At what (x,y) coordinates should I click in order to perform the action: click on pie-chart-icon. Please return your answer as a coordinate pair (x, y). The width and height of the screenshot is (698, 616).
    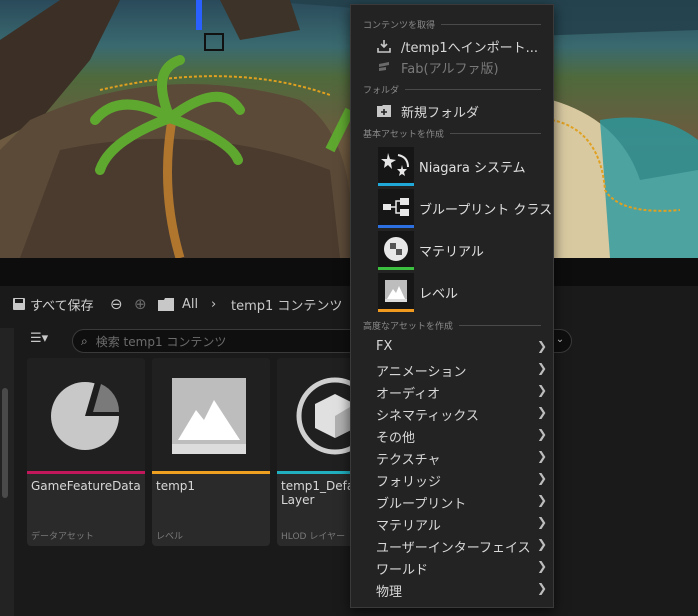
    Looking at the image, I should click on (85, 416).